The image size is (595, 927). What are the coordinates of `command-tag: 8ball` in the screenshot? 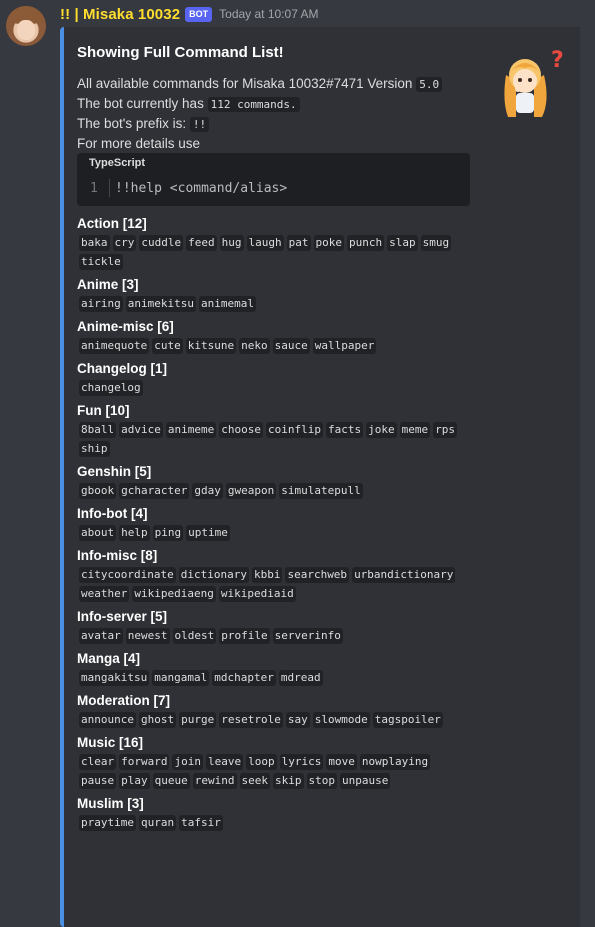 It's located at (98, 430).